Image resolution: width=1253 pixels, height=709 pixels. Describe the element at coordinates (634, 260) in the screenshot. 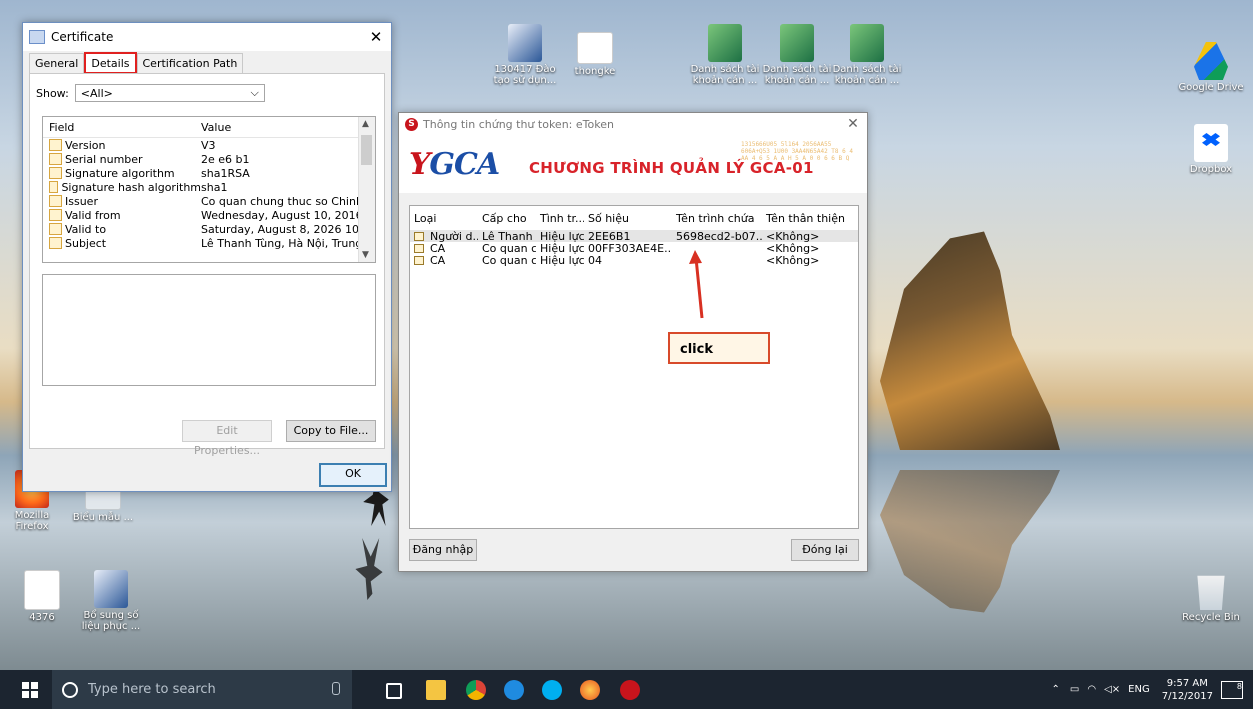

I see `table-row: CA Co quan c... Hiệu lực 04 <Không>` at that location.